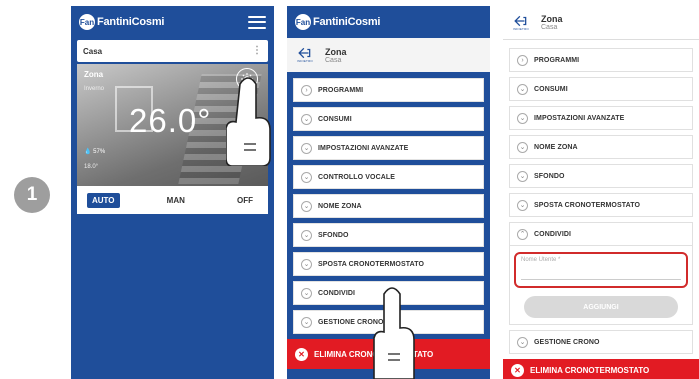 This screenshot has width=699, height=379. I want to click on humidity-value: 57%, so click(99, 152).